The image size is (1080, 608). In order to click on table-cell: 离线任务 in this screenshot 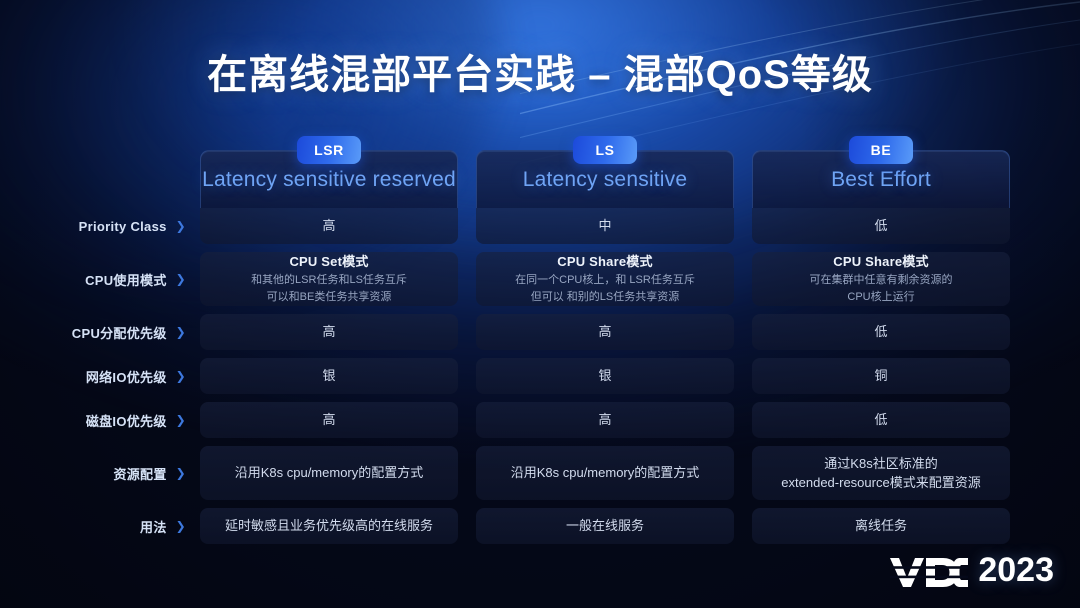, I will do `click(881, 526)`.